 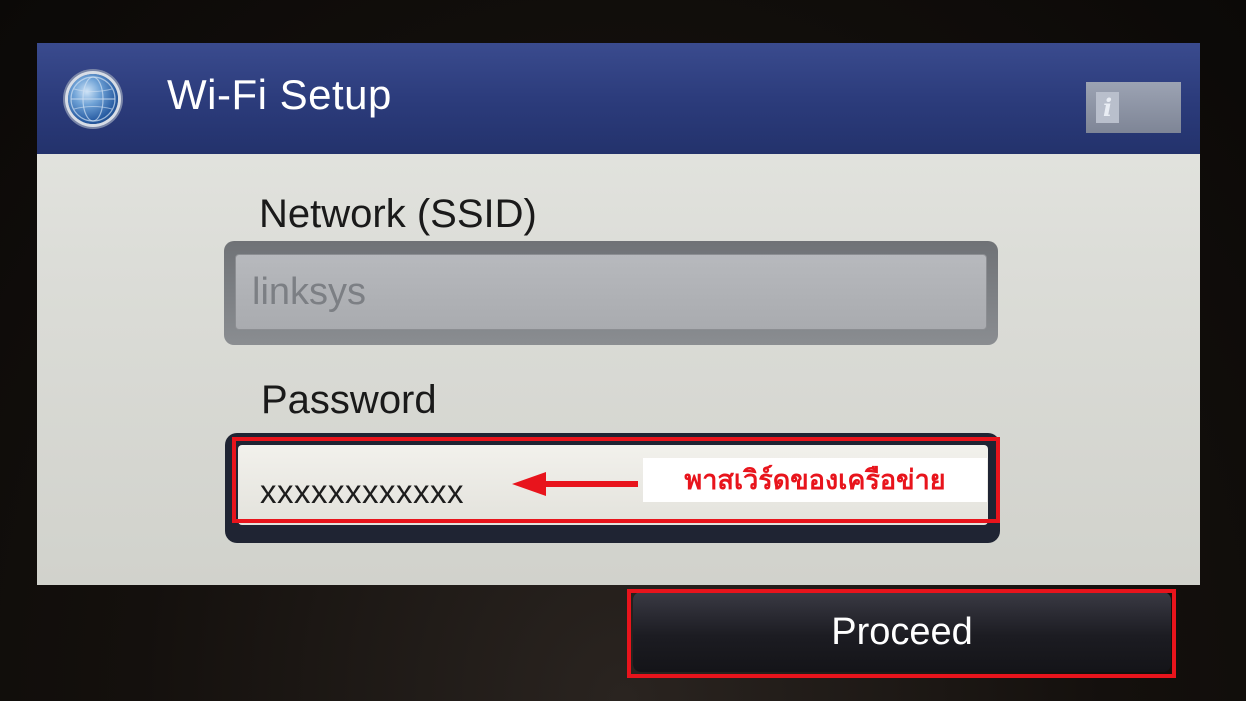 I want to click on password-annotation: พาสเวิร์ดของเครือข่าย, so click(x=815, y=480).